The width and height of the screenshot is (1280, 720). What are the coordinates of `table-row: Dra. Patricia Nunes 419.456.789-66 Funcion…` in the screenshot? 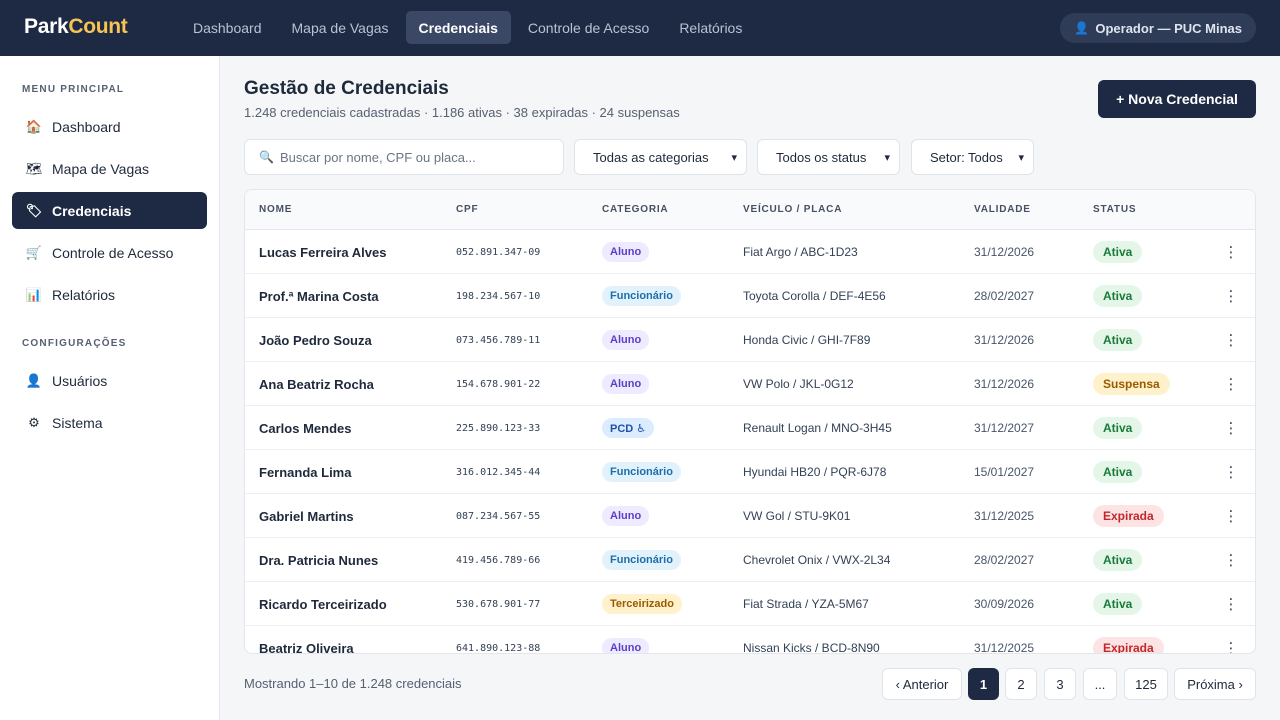 It's located at (750, 560).